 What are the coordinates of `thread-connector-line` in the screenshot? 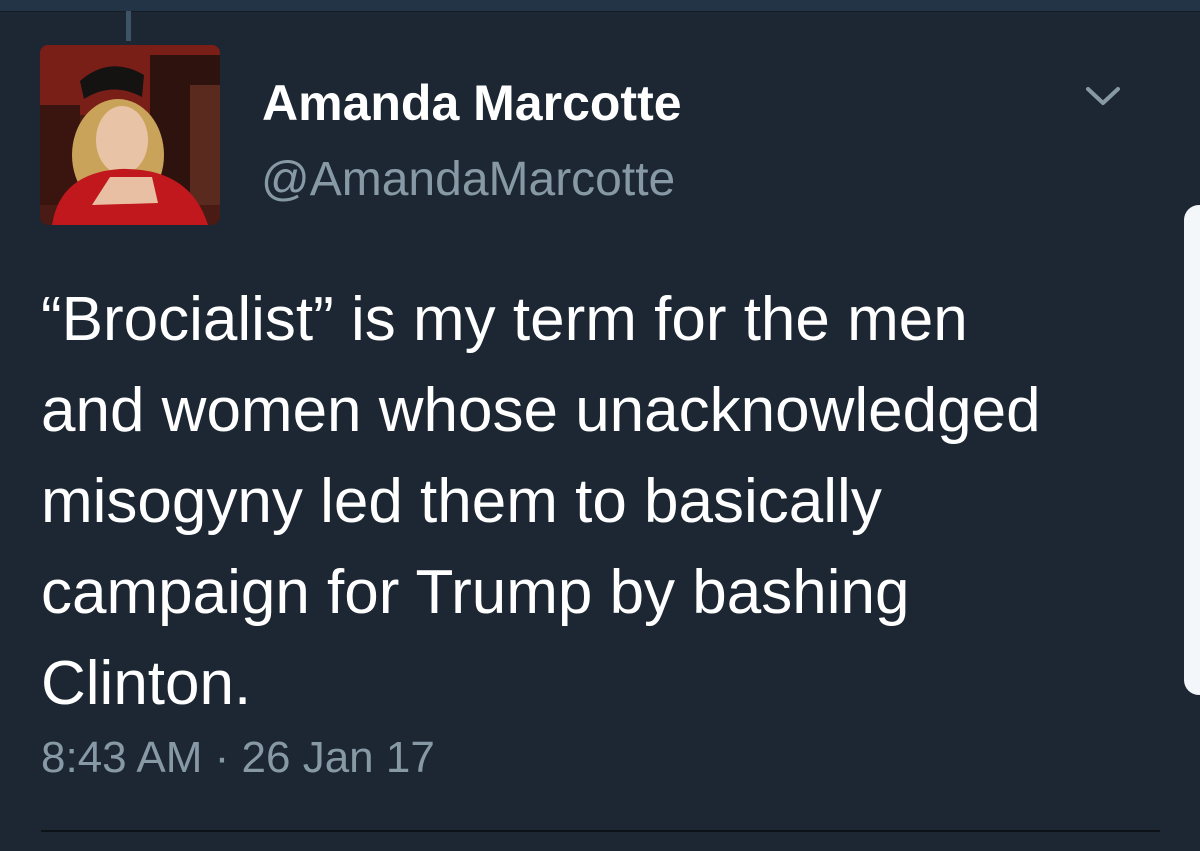 It's located at (128, 26).